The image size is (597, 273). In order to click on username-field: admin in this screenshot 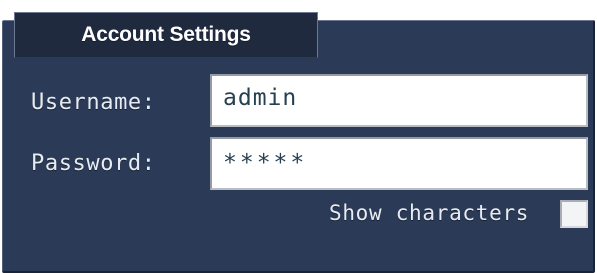, I will do `click(399, 100)`.